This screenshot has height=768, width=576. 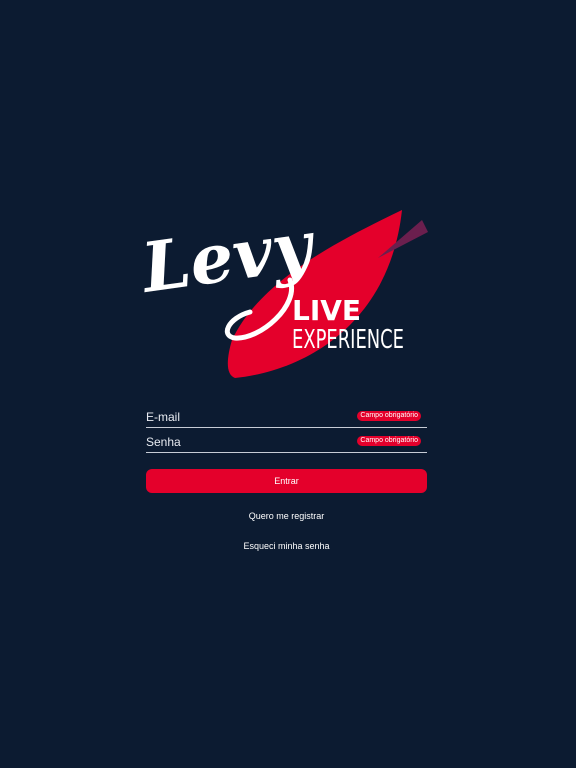 I want to click on logo-graphic: Levy LIVE EXPERIENCE, so click(x=284, y=291).